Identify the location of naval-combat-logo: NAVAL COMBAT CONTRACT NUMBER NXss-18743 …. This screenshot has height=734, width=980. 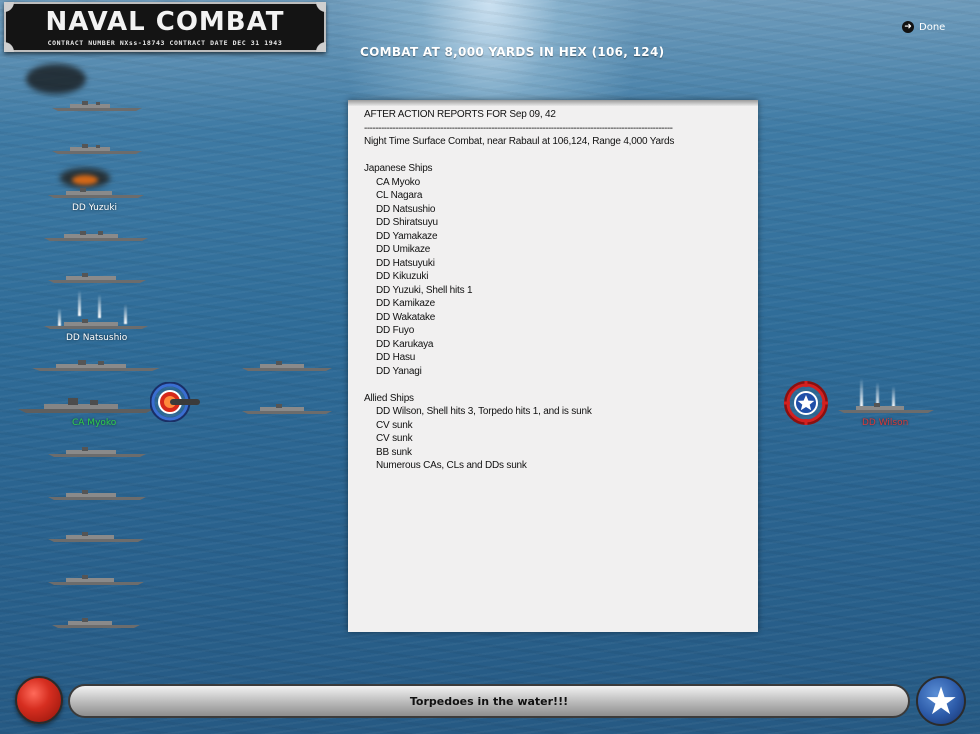
(165, 27).